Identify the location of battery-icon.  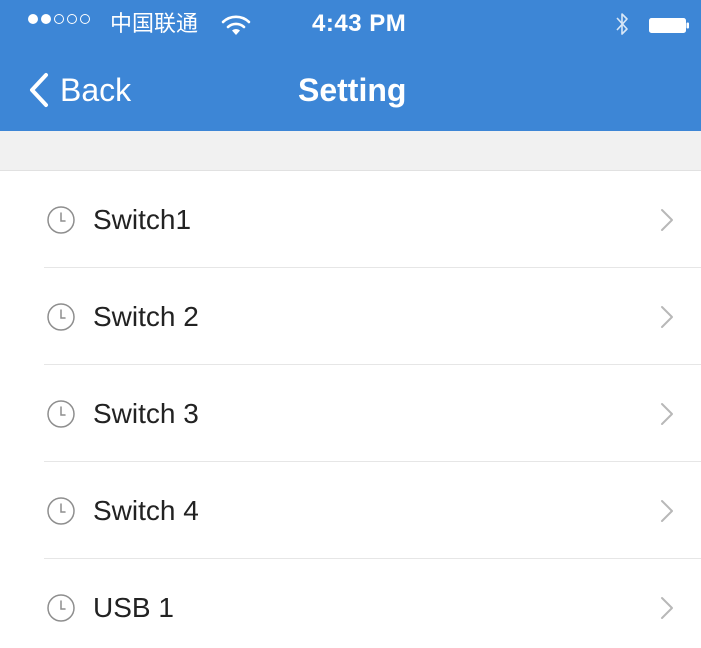
(669, 25).